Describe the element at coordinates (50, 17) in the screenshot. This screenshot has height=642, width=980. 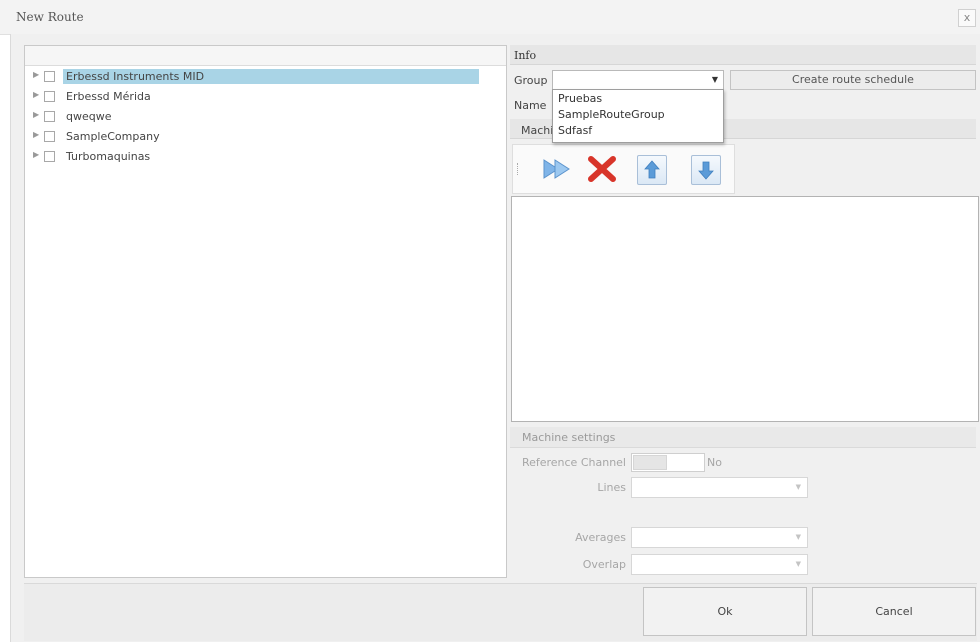
I see `window-title: New Route` at that location.